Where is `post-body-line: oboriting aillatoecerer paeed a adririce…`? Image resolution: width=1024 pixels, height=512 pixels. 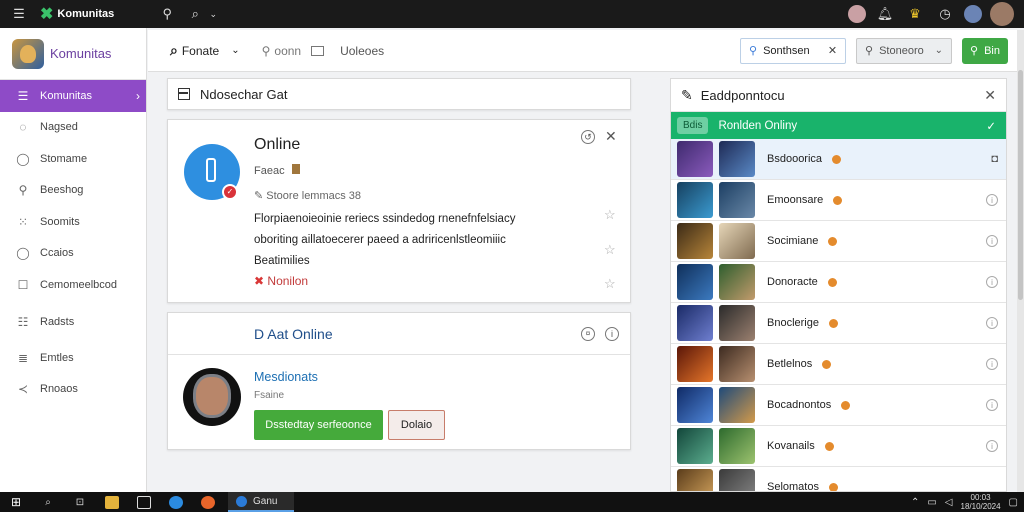 post-body-line: oboriting aillatoecerer paeed a adririce… is located at coordinates (380, 240).